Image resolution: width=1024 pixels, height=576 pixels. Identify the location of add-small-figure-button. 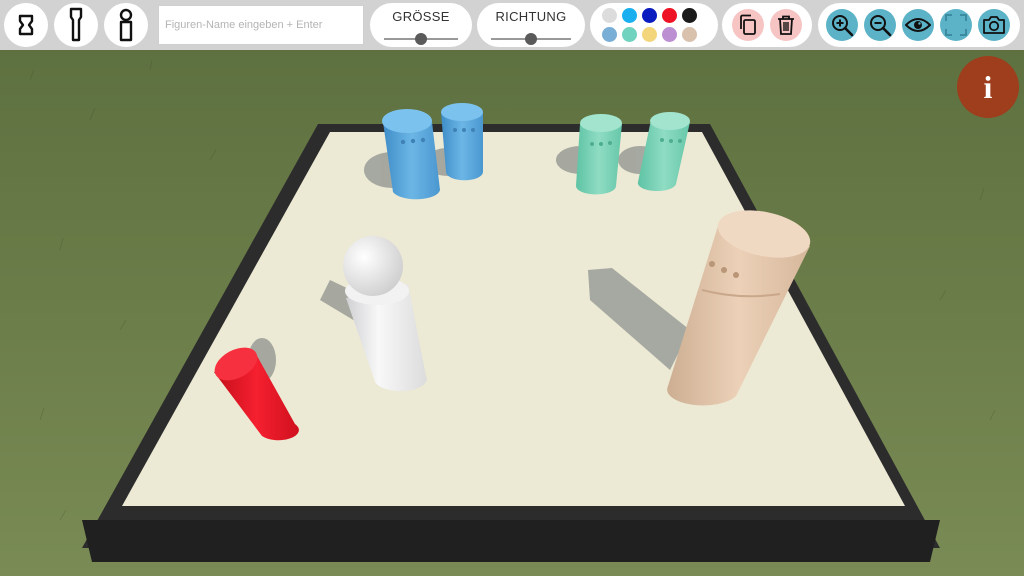
(26, 25).